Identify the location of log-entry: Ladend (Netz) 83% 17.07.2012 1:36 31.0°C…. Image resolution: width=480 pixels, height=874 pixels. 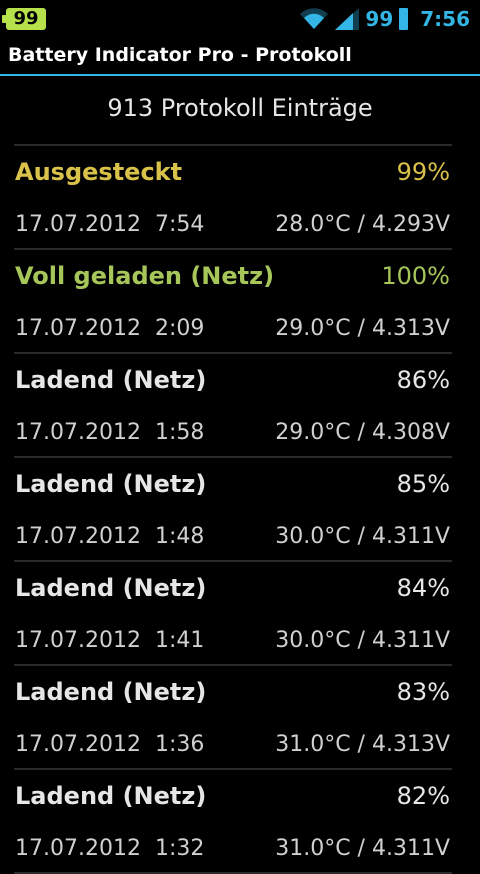
(240, 718).